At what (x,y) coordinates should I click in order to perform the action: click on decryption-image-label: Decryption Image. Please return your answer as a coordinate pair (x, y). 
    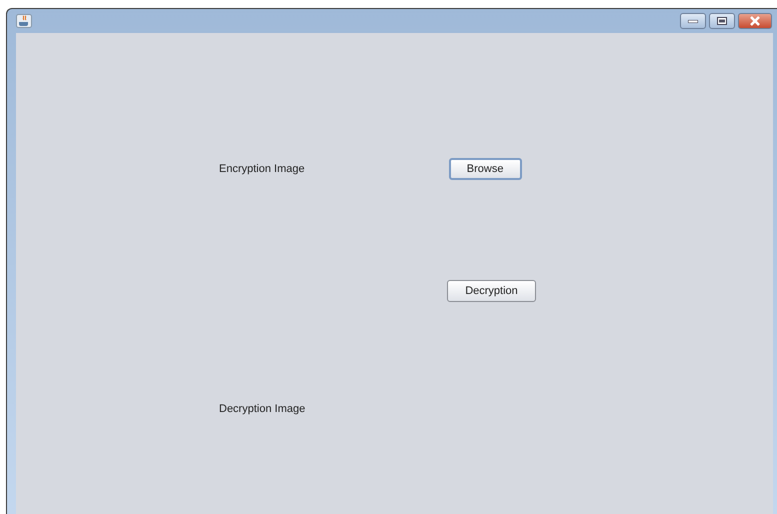
    Looking at the image, I should click on (262, 409).